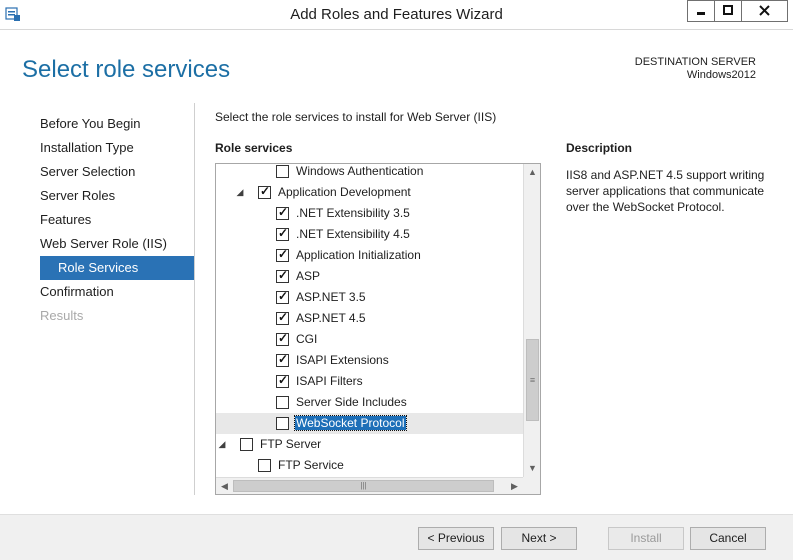 The height and width of the screenshot is (560, 793). I want to click on scroll-right-arrow-icon: ▶, so click(514, 486).